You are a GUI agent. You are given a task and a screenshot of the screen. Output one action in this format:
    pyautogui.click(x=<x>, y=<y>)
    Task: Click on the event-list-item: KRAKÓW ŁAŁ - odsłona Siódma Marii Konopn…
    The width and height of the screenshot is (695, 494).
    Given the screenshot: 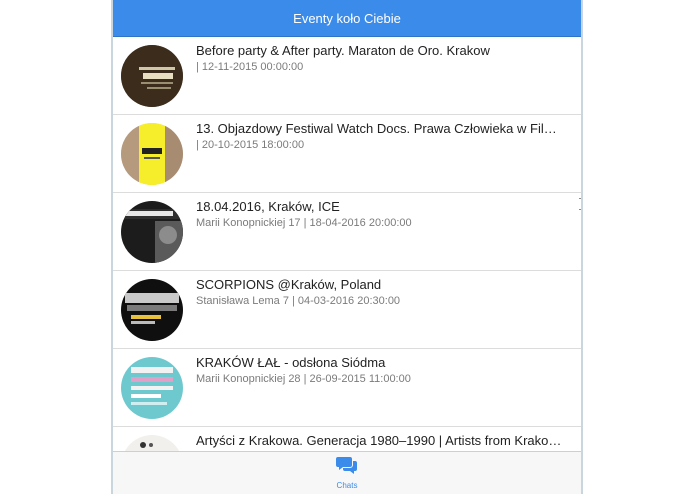 What is the action you would take?
    pyautogui.click(x=347, y=388)
    